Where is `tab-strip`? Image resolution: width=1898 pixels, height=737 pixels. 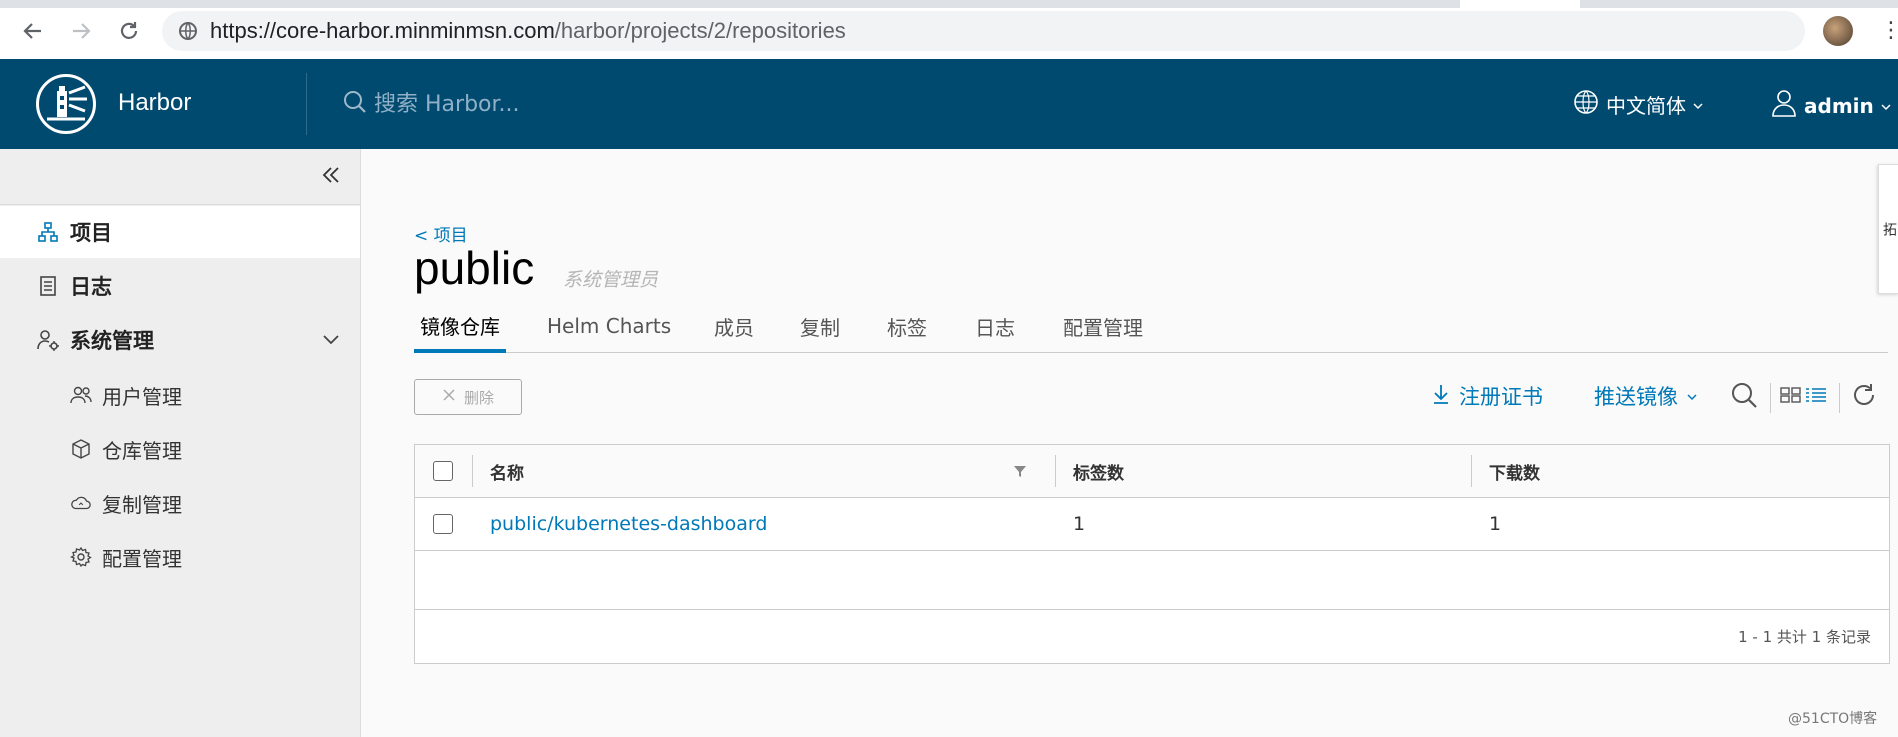 tab-strip is located at coordinates (949, 4).